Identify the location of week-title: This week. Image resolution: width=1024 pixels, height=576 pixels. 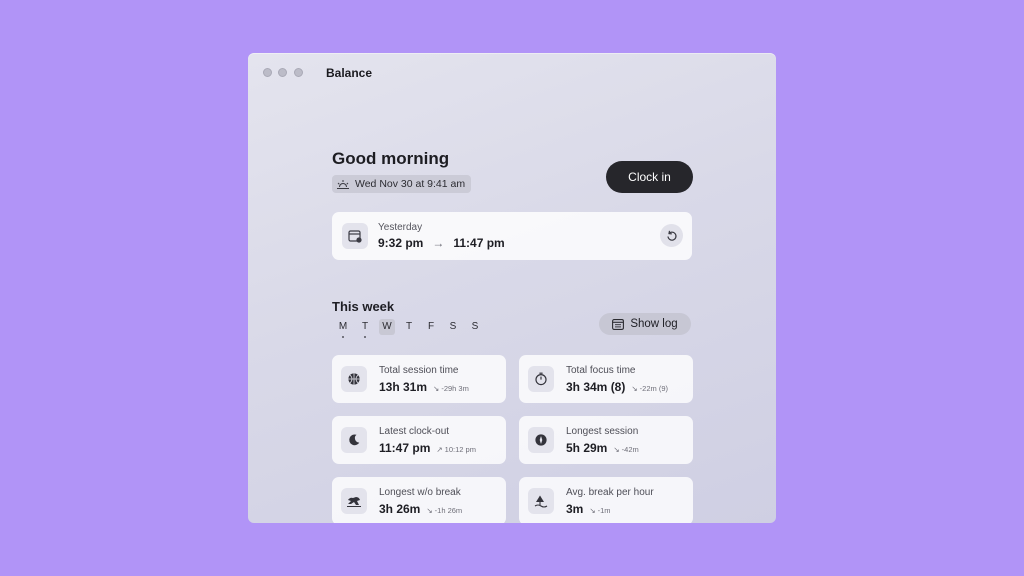
(363, 306).